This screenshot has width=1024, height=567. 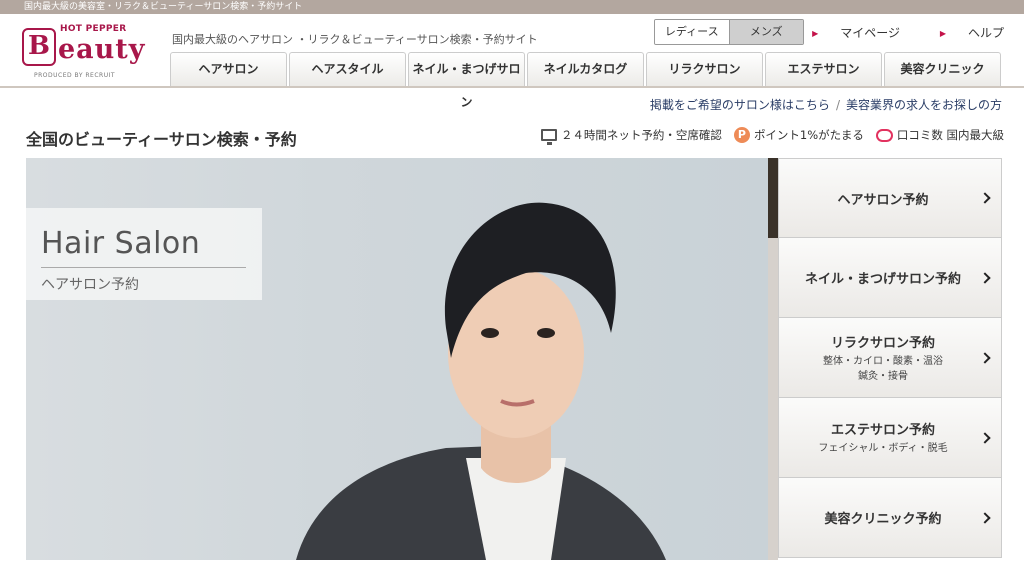 I want to click on hotpepper-beauty-logo: HOT PEPPER B eauty PRODUCED BY RECRUIT, so click(x=85, y=52).